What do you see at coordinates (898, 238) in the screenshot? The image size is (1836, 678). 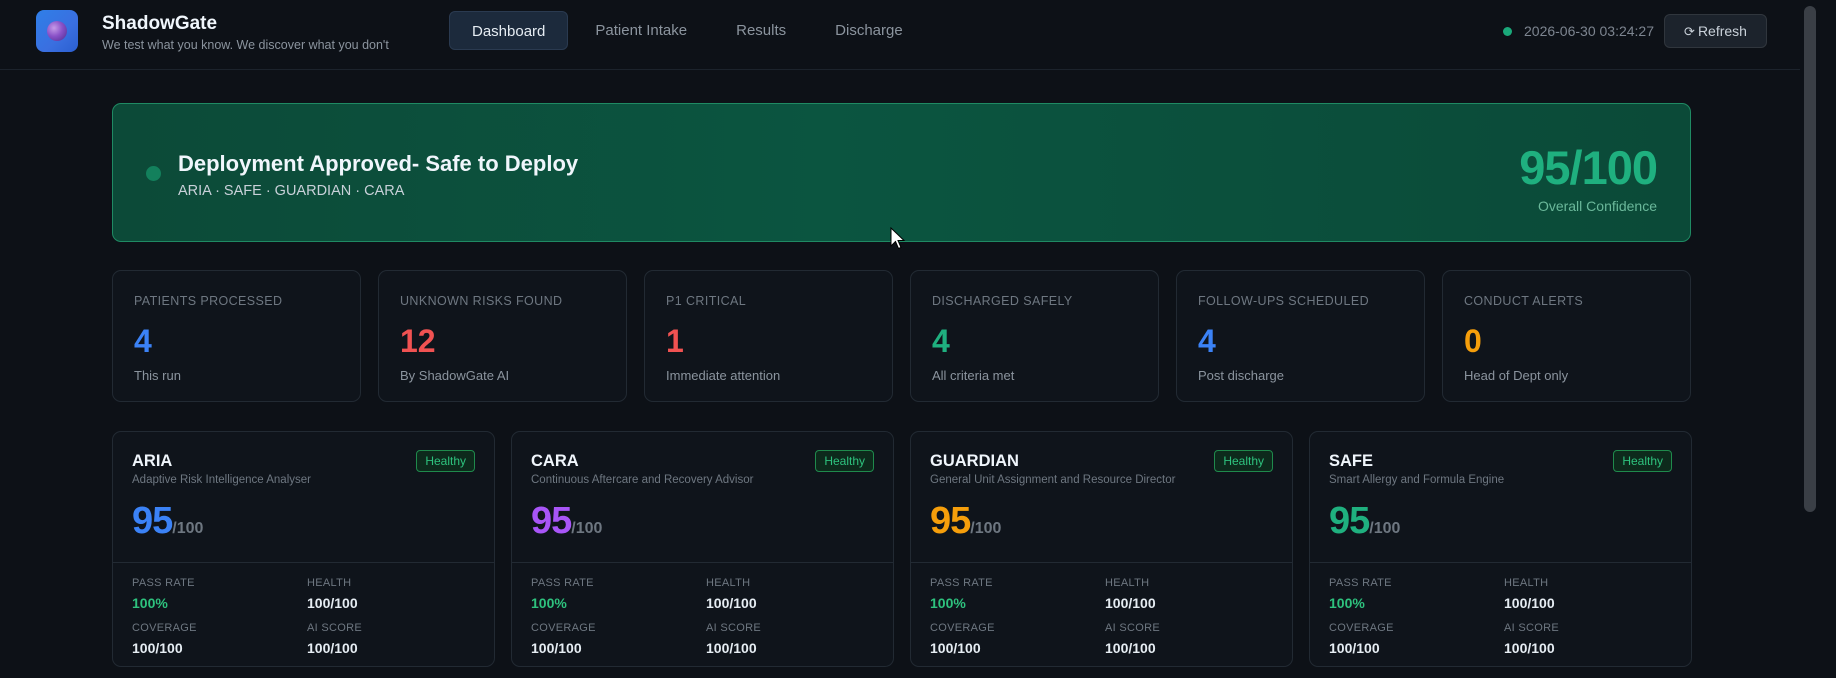 I see `mouse-cursor-icon` at bounding box center [898, 238].